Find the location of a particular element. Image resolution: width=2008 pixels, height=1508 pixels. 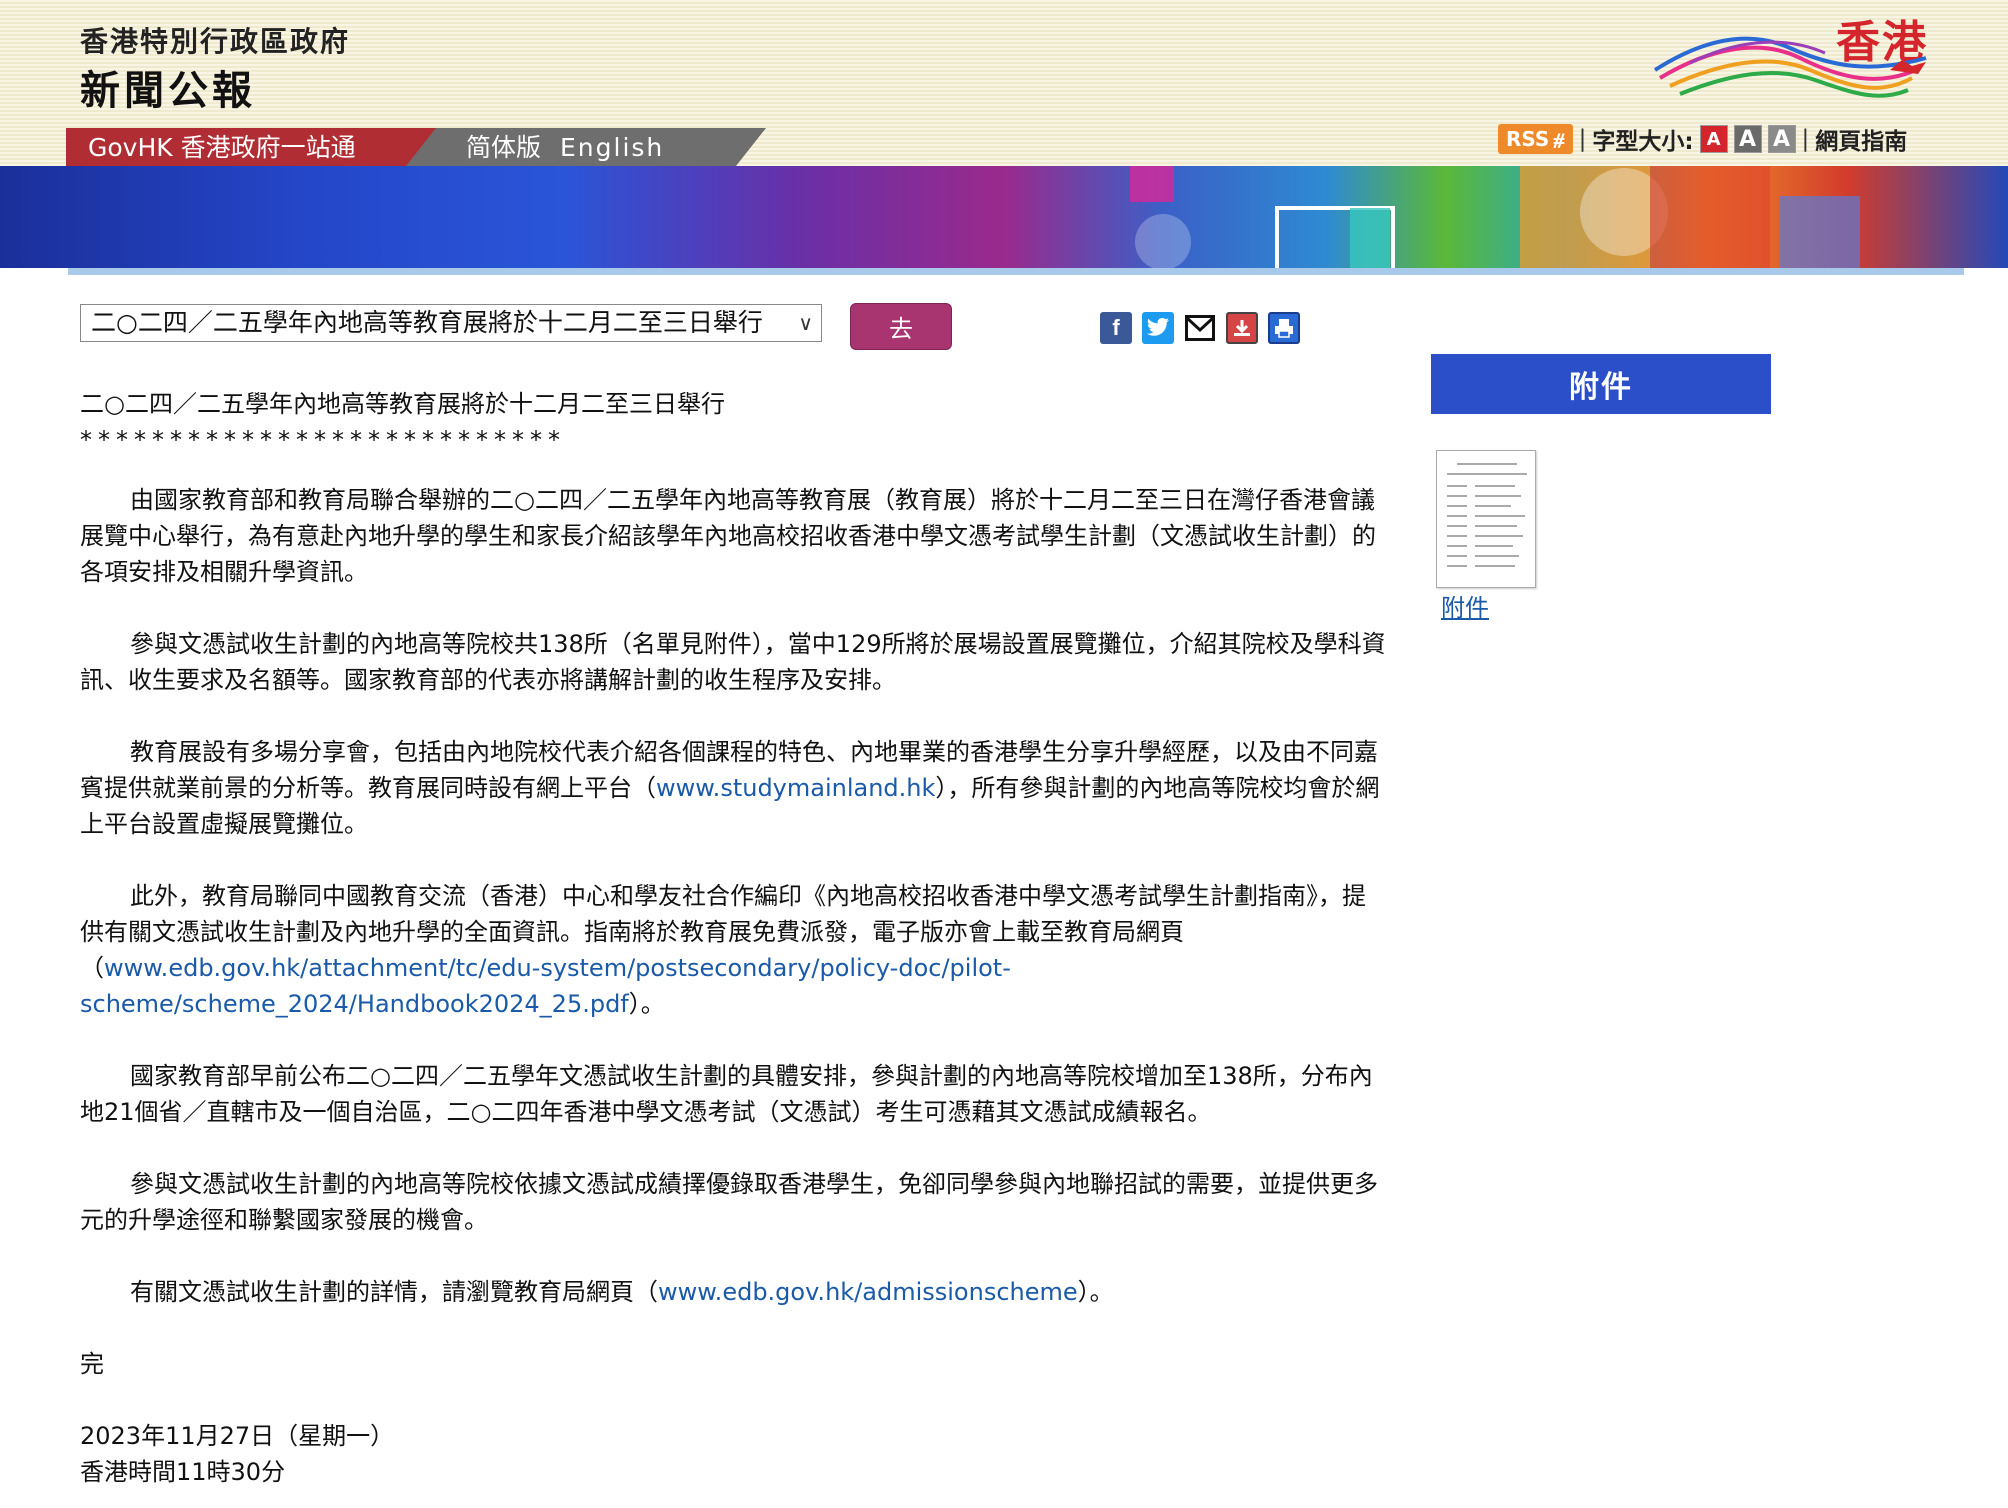

press-release-select-value: 二○二四／二五學年內地高等教育展將於十二月二至三日舉行 is located at coordinates (427, 322).